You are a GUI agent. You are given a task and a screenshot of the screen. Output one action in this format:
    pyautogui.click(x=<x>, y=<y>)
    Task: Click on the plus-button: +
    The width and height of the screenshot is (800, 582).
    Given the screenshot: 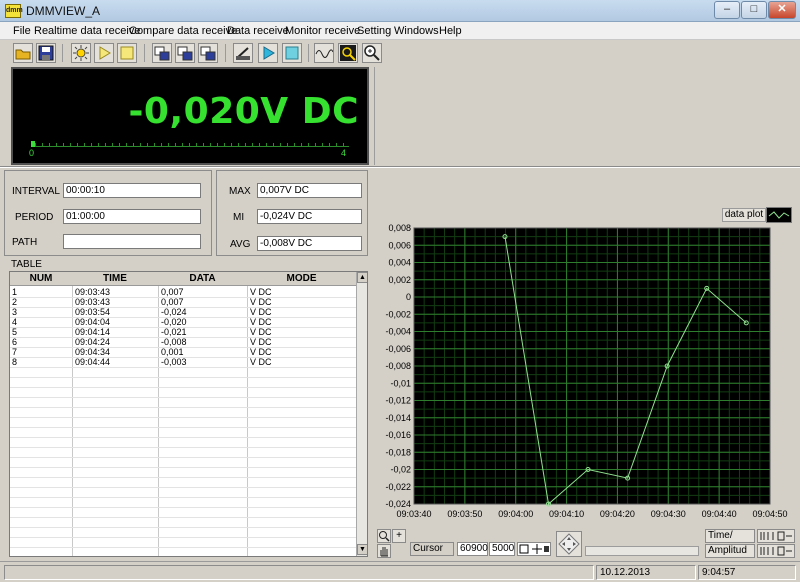 What is the action you would take?
    pyautogui.click(x=399, y=536)
    